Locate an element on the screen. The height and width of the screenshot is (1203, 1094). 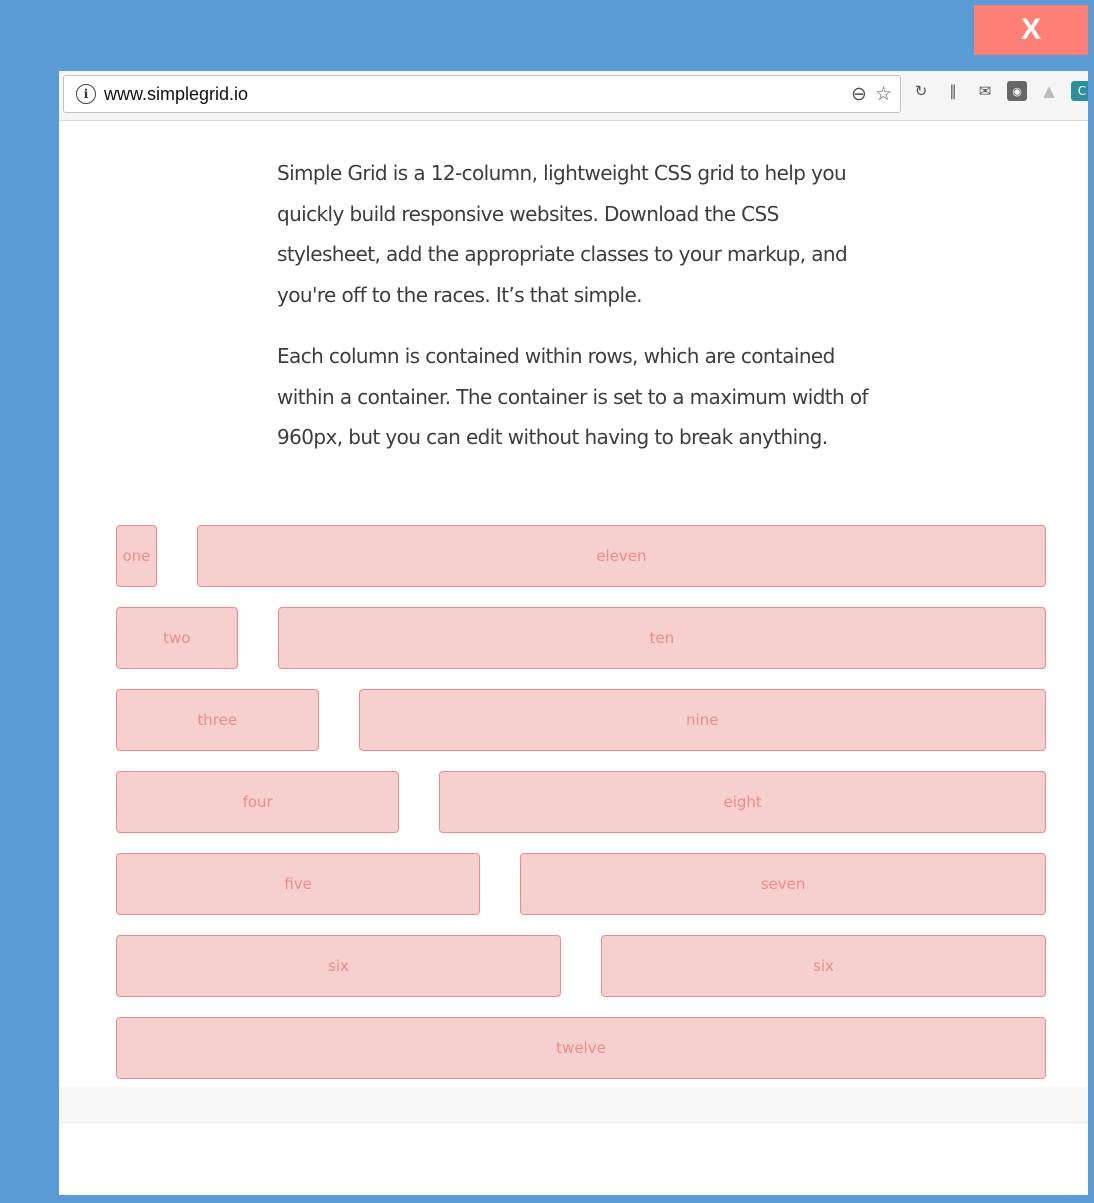
extension-icon: C is located at coordinates (1079, 91).